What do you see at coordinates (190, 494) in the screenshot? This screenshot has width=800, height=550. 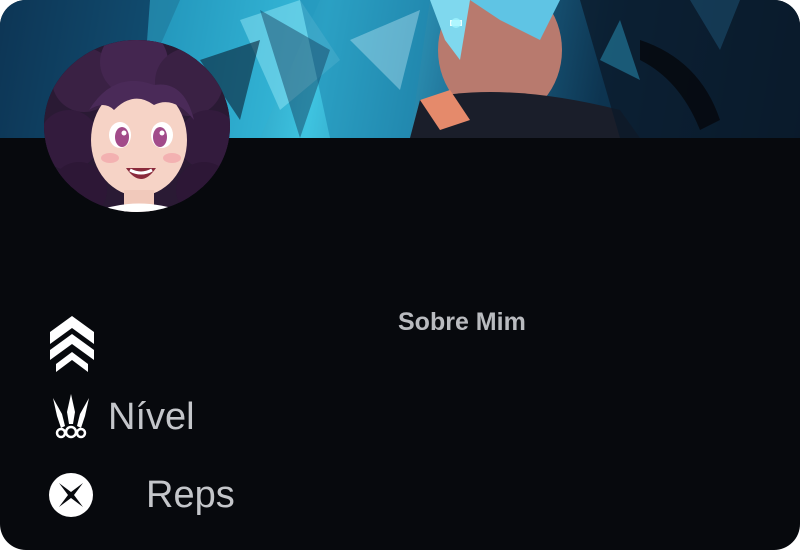 I see `reps-label: Reps` at bounding box center [190, 494].